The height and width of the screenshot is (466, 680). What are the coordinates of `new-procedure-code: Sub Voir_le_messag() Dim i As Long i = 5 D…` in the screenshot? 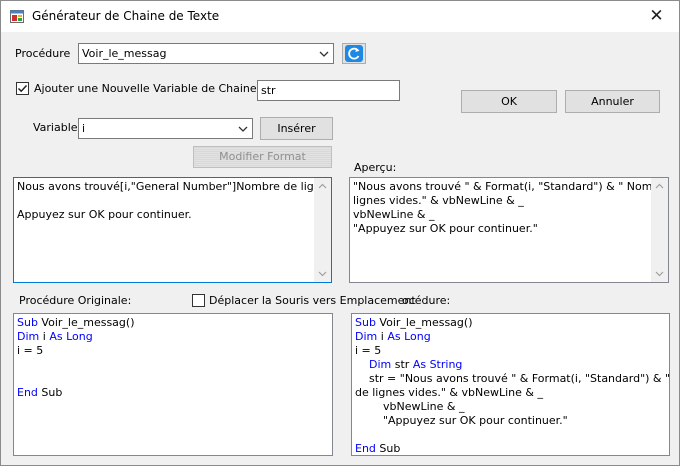 It's located at (512, 385).